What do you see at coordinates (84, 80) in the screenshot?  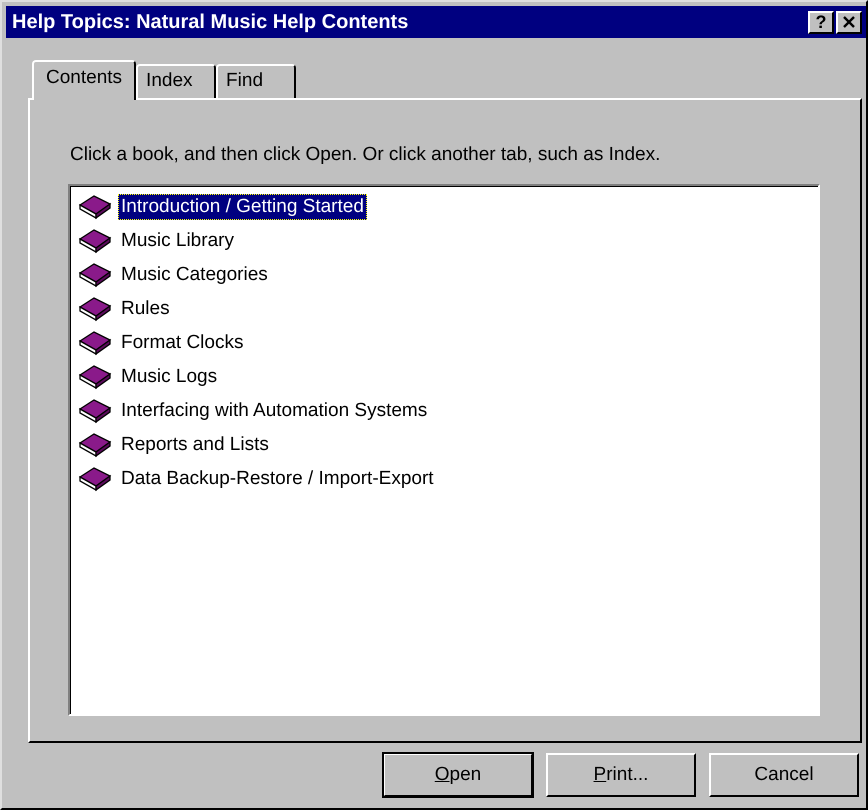 I see `tab: Contents` at bounding box center [84, 80].